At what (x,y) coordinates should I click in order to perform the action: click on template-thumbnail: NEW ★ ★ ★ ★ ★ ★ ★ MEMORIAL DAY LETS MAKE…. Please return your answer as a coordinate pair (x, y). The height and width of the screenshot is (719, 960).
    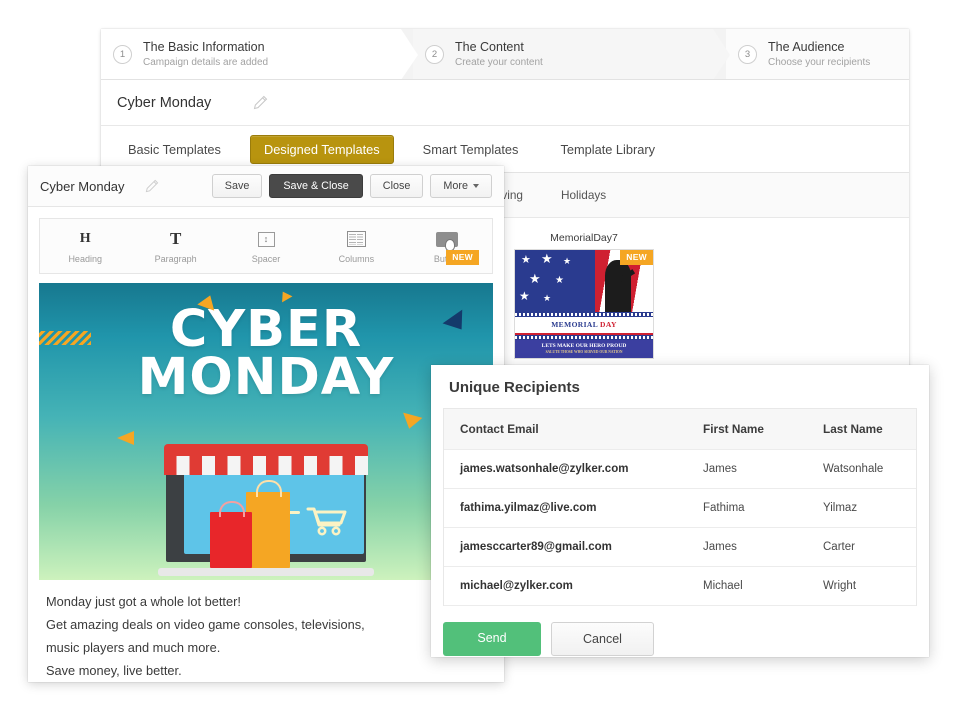
    Looking at the image, I should click on (584, 304).